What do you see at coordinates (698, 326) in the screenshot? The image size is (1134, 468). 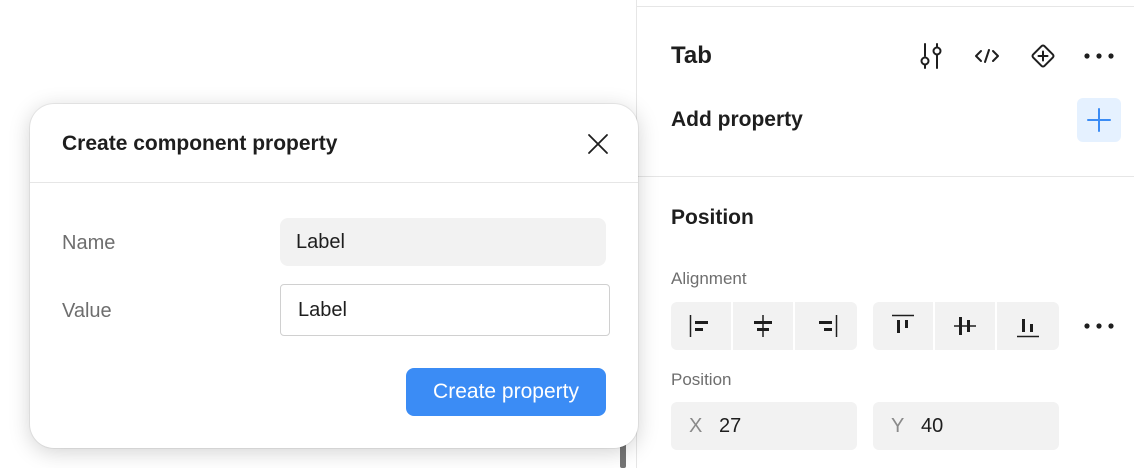 I see `align-left-icon` at bounding box center [698, 326].